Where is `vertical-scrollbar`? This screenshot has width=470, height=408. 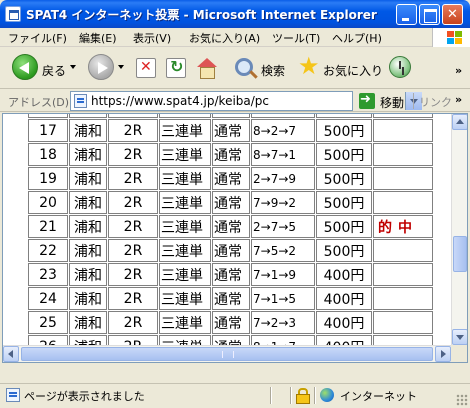
vertical-scrollbar is located at coordinates (459, 229).